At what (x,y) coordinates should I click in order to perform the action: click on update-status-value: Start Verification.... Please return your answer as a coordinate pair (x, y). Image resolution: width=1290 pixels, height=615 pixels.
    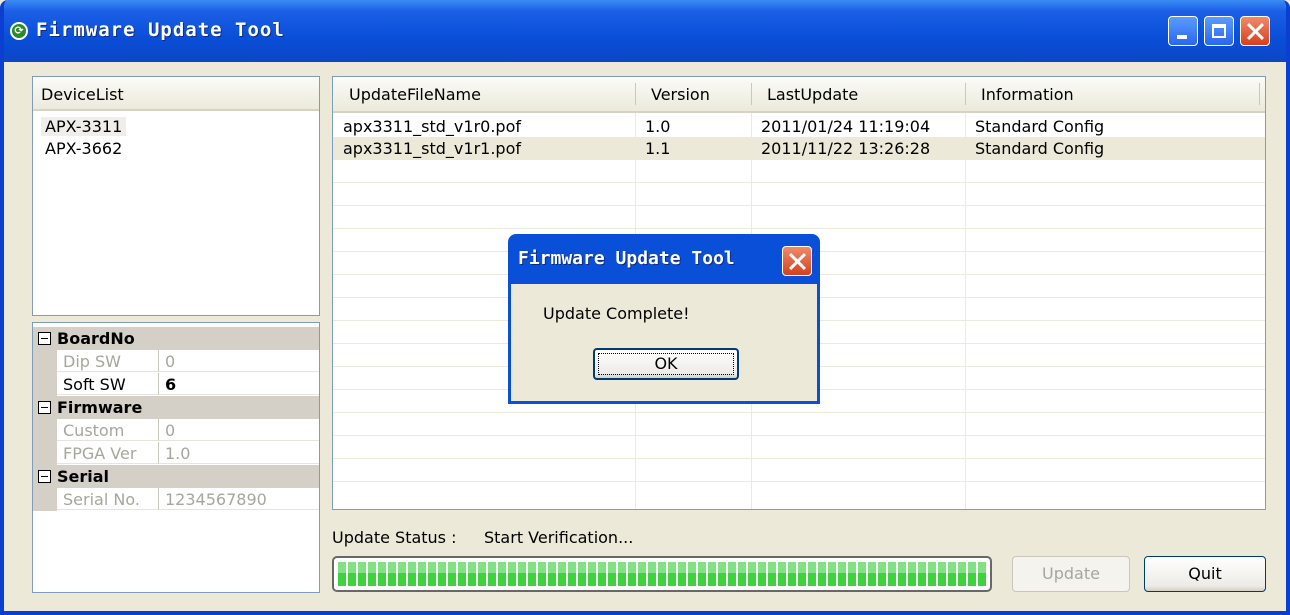
    Looking at the image, I should click on (559, 537).